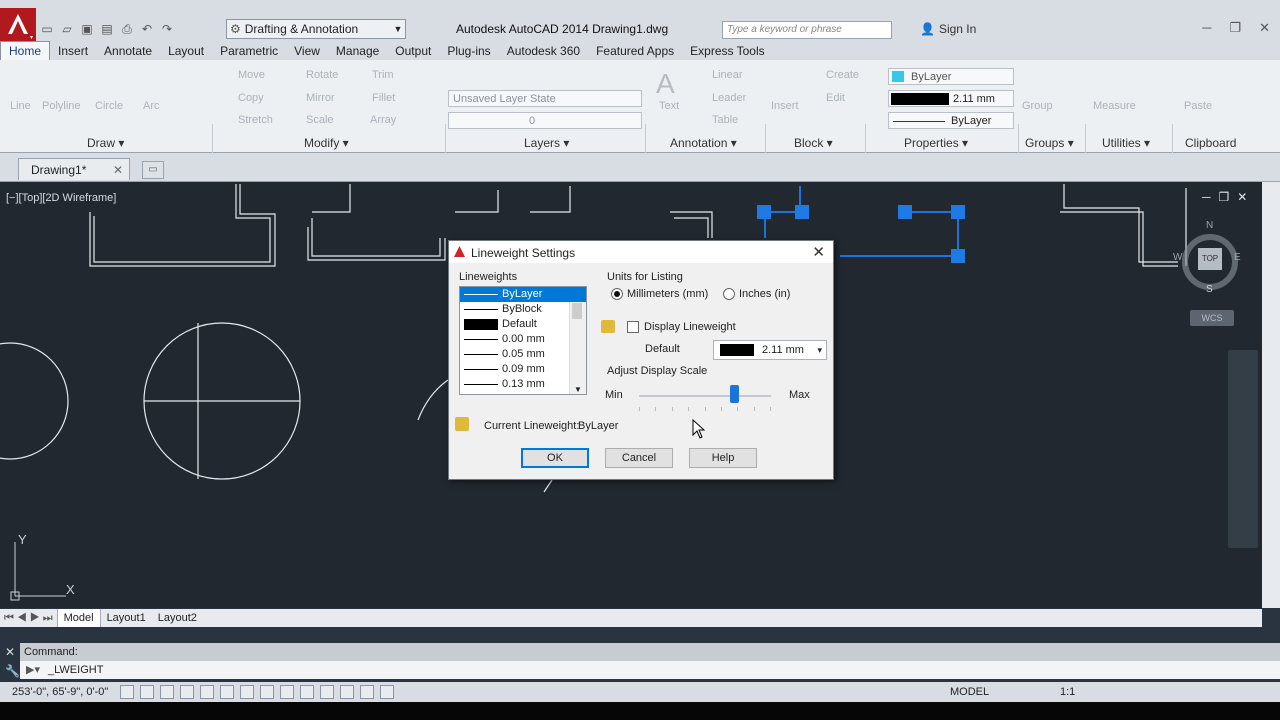 The width and height of the screenshot is (1280, 720). What do you see at coordinates (650, 670) in the screenshot?
I see `command-line-input: ▶▾ _LWEIGHT` at bounding box center [650, 670].